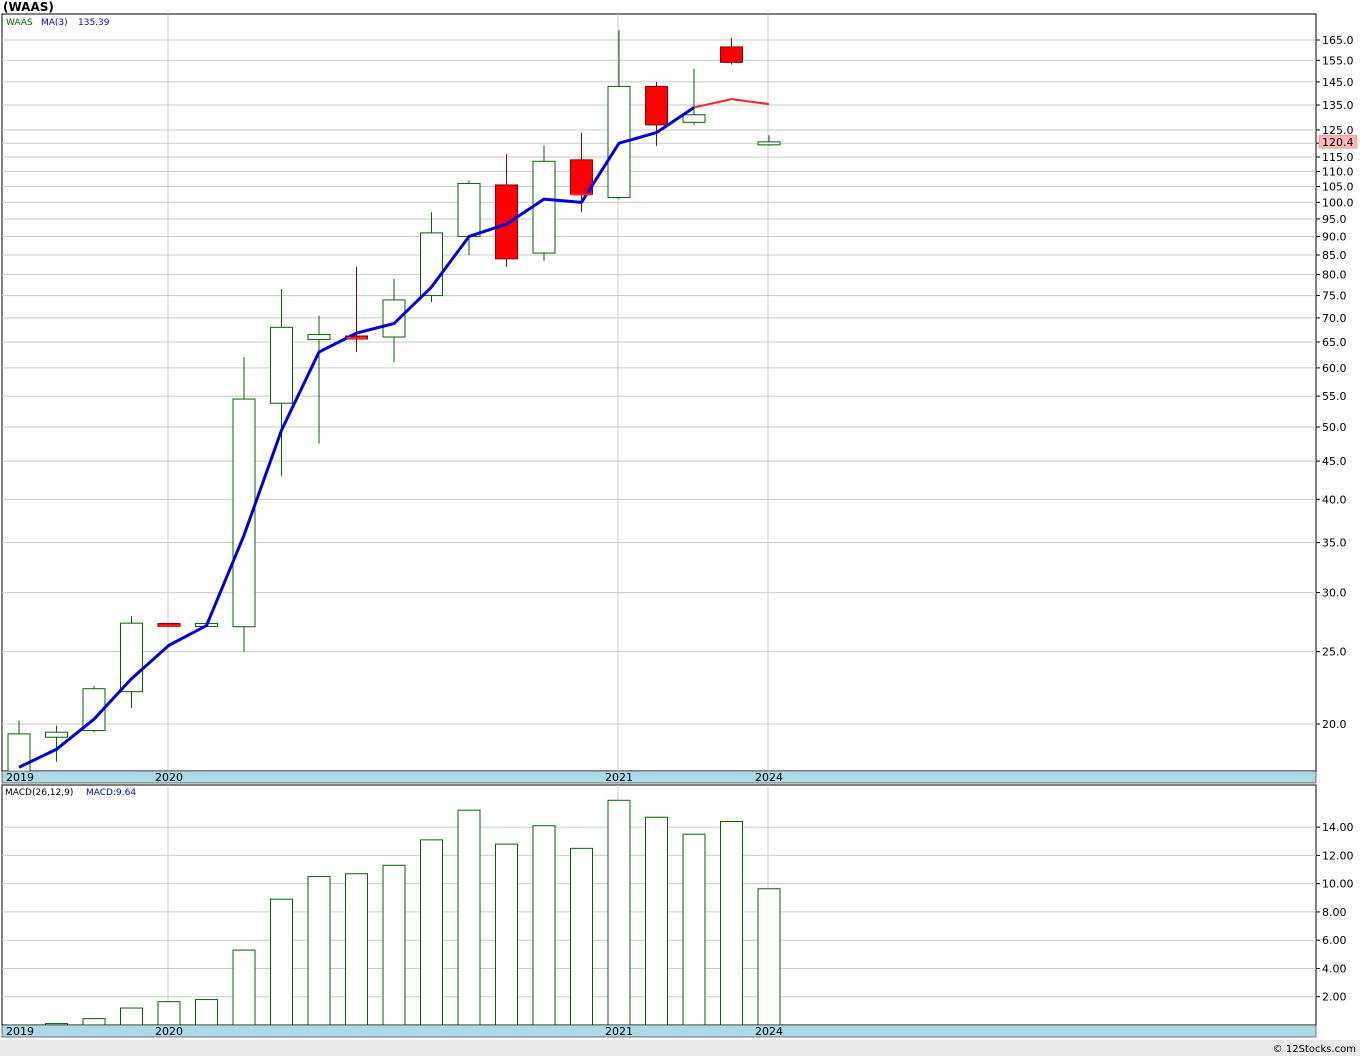  I want to click on macd-tick-label: 14.00, so click(1338, 827).